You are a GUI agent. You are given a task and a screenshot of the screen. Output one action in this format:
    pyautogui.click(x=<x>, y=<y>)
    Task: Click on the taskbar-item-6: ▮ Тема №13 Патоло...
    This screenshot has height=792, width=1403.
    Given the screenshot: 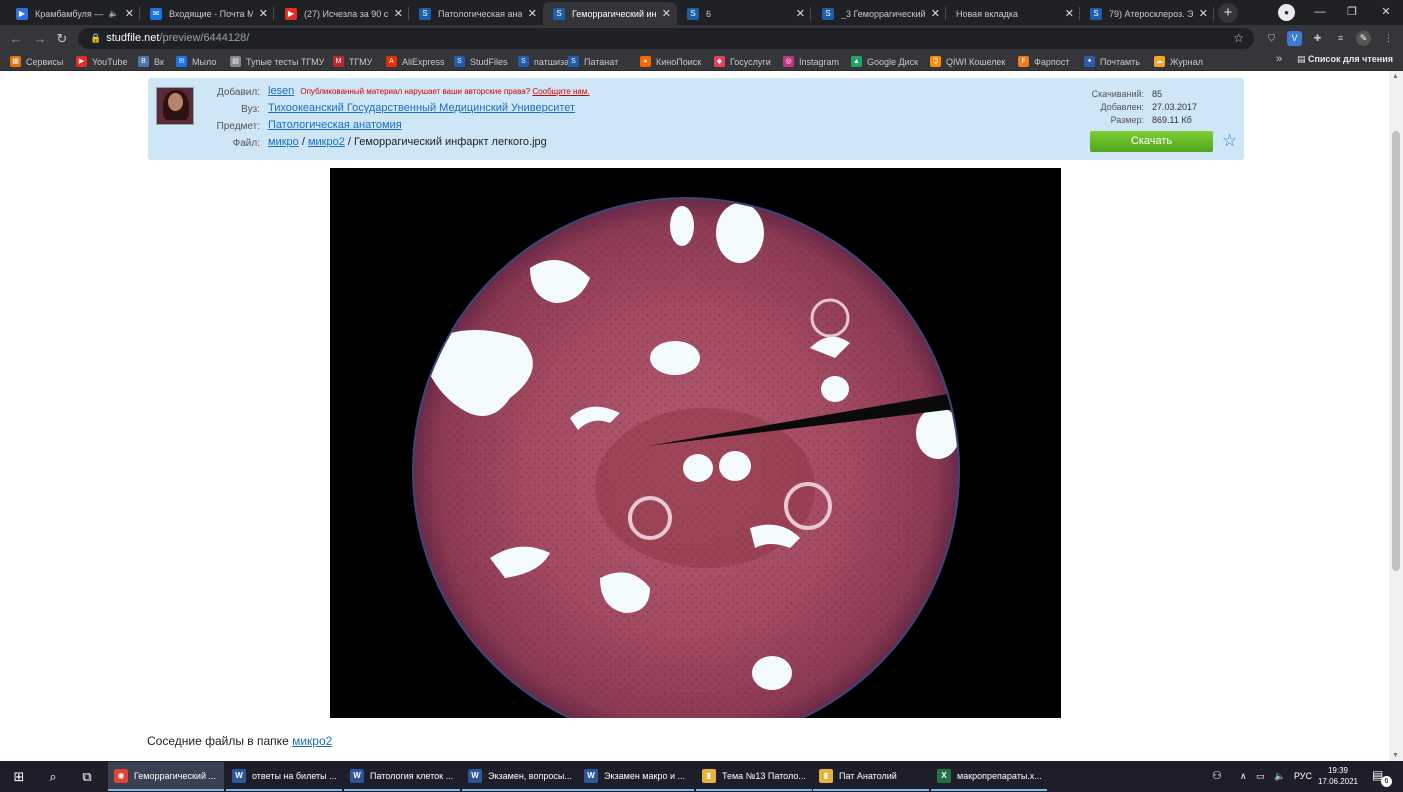 What is the action you would take?
    pyautogui.click(x=754, y=776)
    